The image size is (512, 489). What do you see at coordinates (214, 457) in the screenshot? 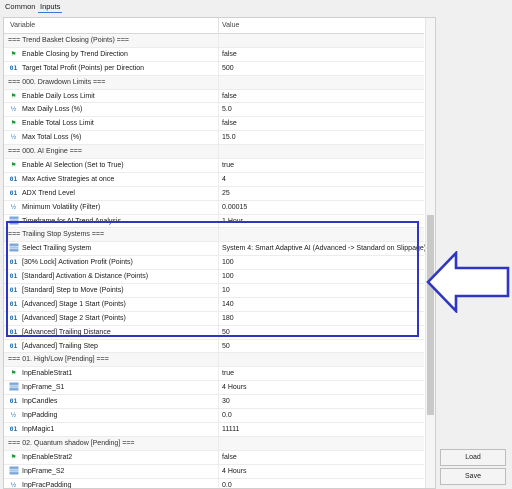
I see `table-row: ⚑ InpEnableStrat2 false` at bounding box center [214, 457].